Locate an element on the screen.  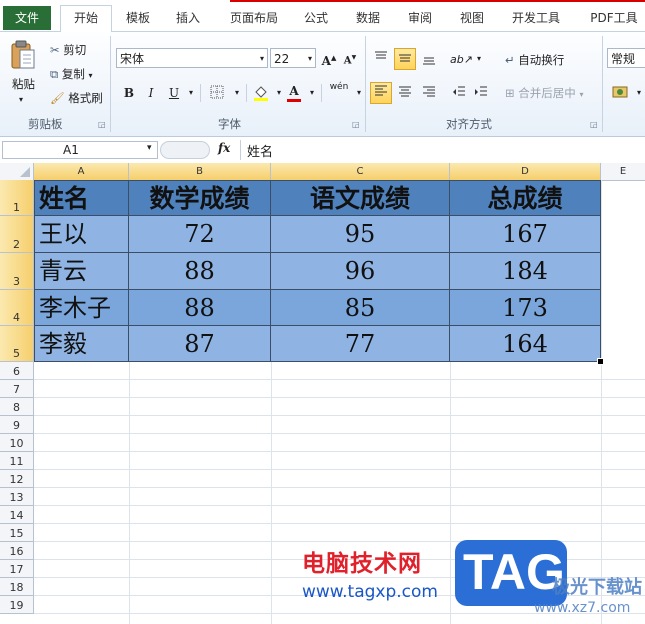
column-header-a: A is located at coordinates (81, 171).